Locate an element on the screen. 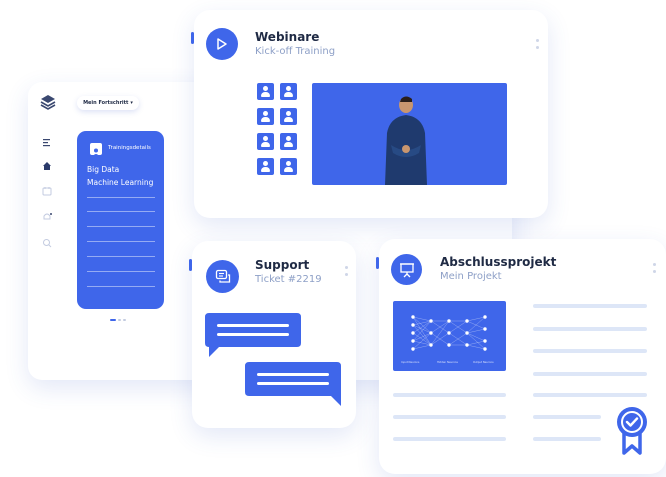 The image size is (666, 477). calendar-icon is located at coordinates (47, 188).